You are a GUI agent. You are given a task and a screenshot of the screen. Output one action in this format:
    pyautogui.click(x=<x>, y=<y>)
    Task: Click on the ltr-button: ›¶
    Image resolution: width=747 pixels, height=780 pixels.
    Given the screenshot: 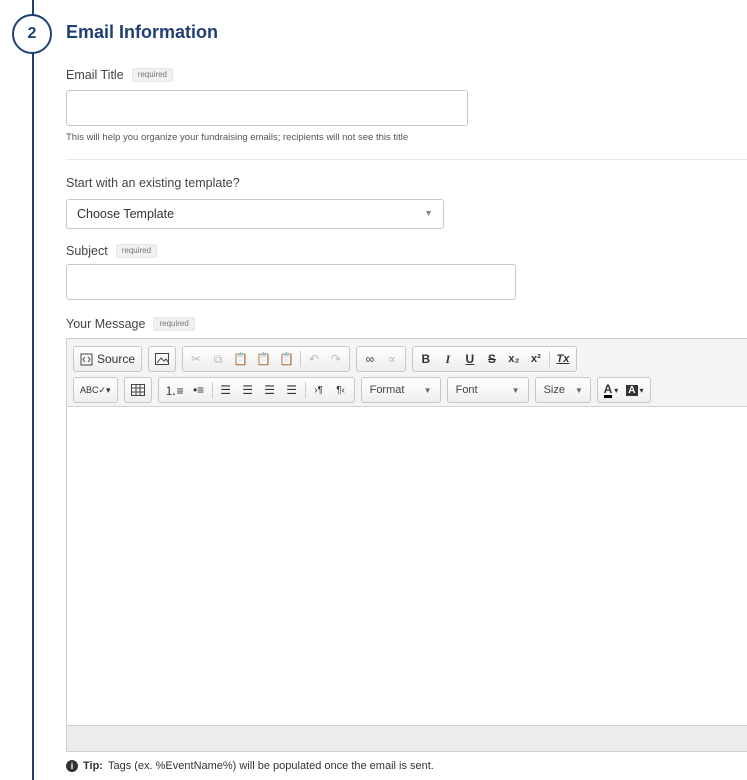 What is the action you would take?
    pyautogui.click(x=319, y=390)
    